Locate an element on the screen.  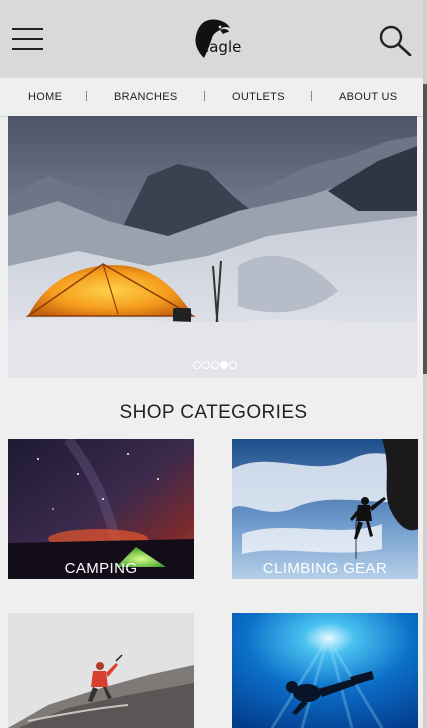
camping-image is located at coordinates (101, 509).